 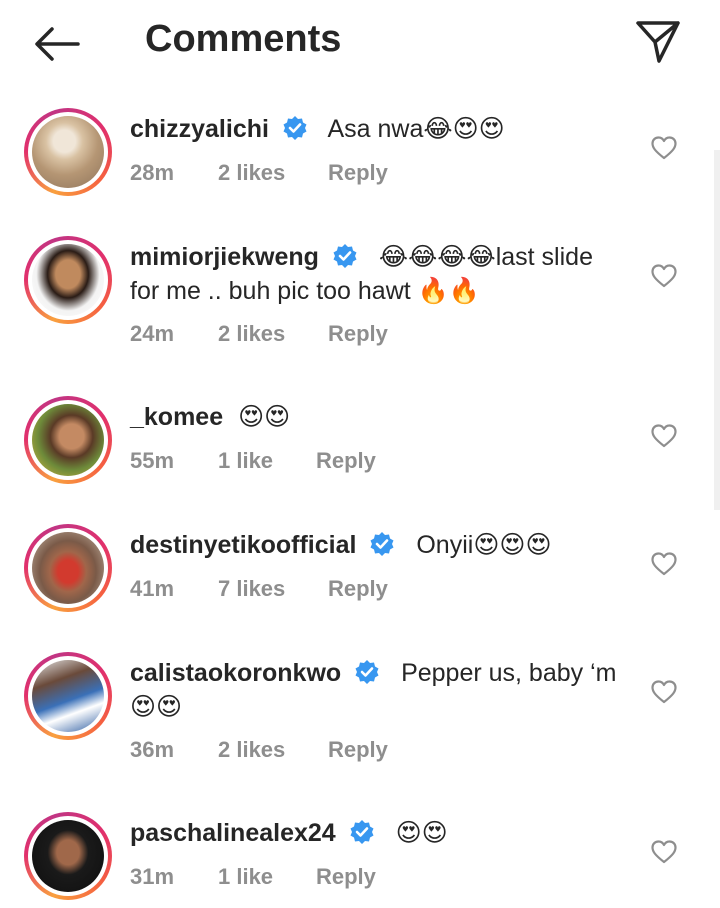 I want to click on scrollbar, so click(x=717, y=330).